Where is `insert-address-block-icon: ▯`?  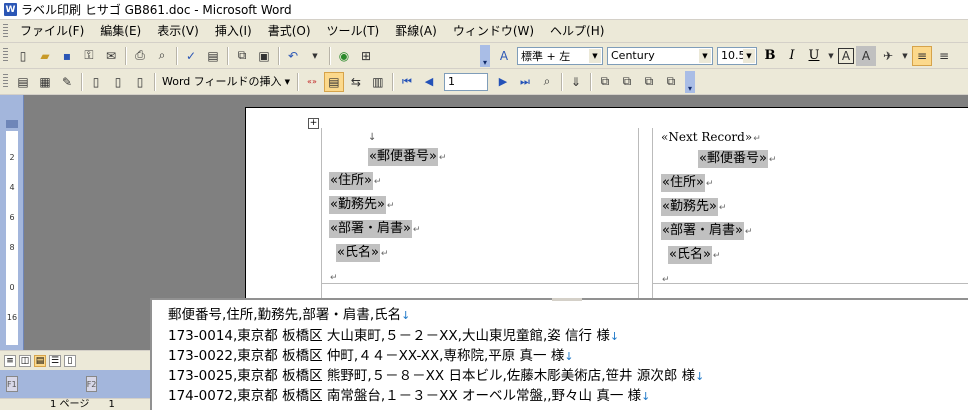
insert-address-block-icon: ▯ is located at coordinates (96, 82).